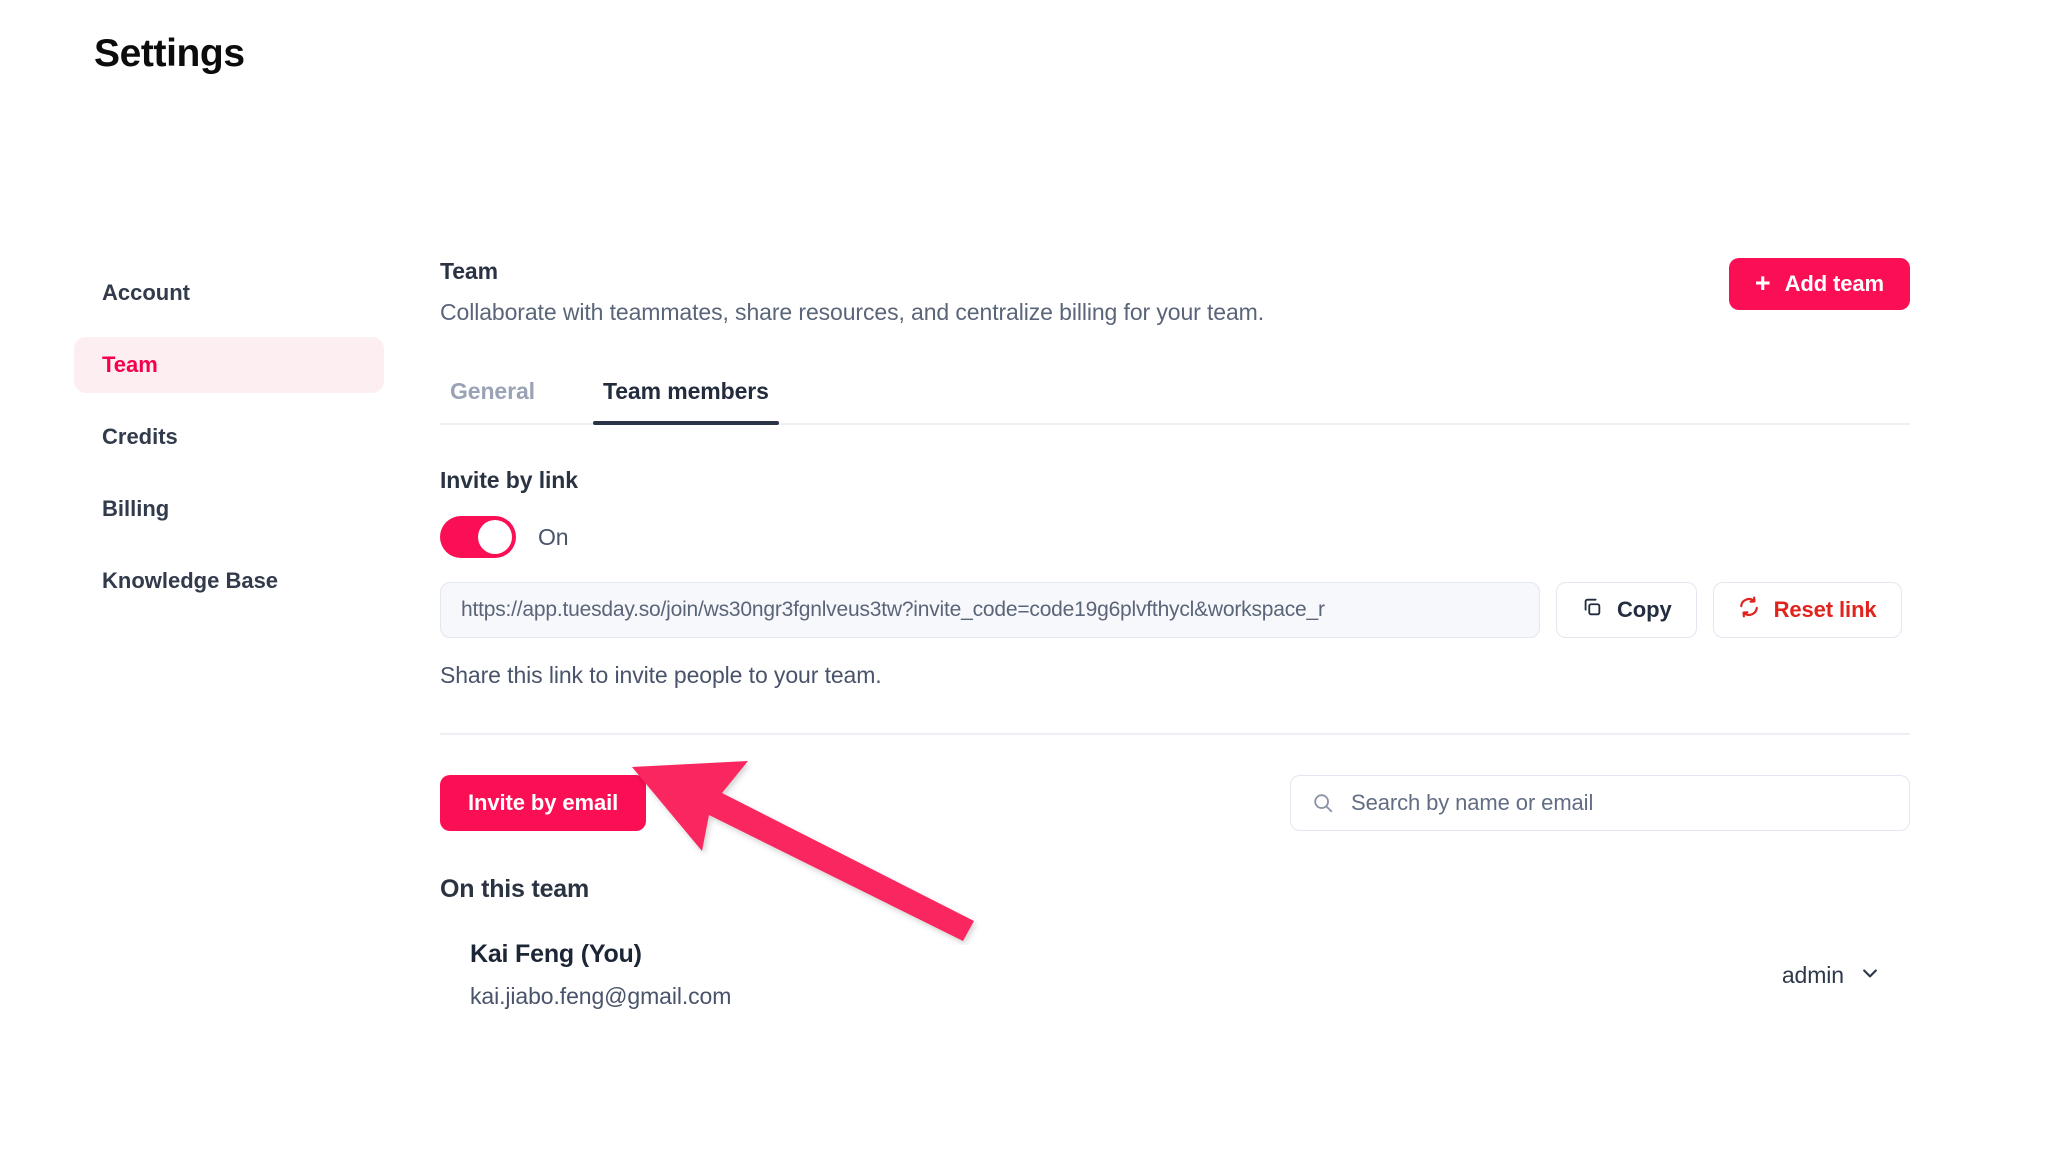  I want to click on sidebar-item-label: Credits, so click(140, 436).